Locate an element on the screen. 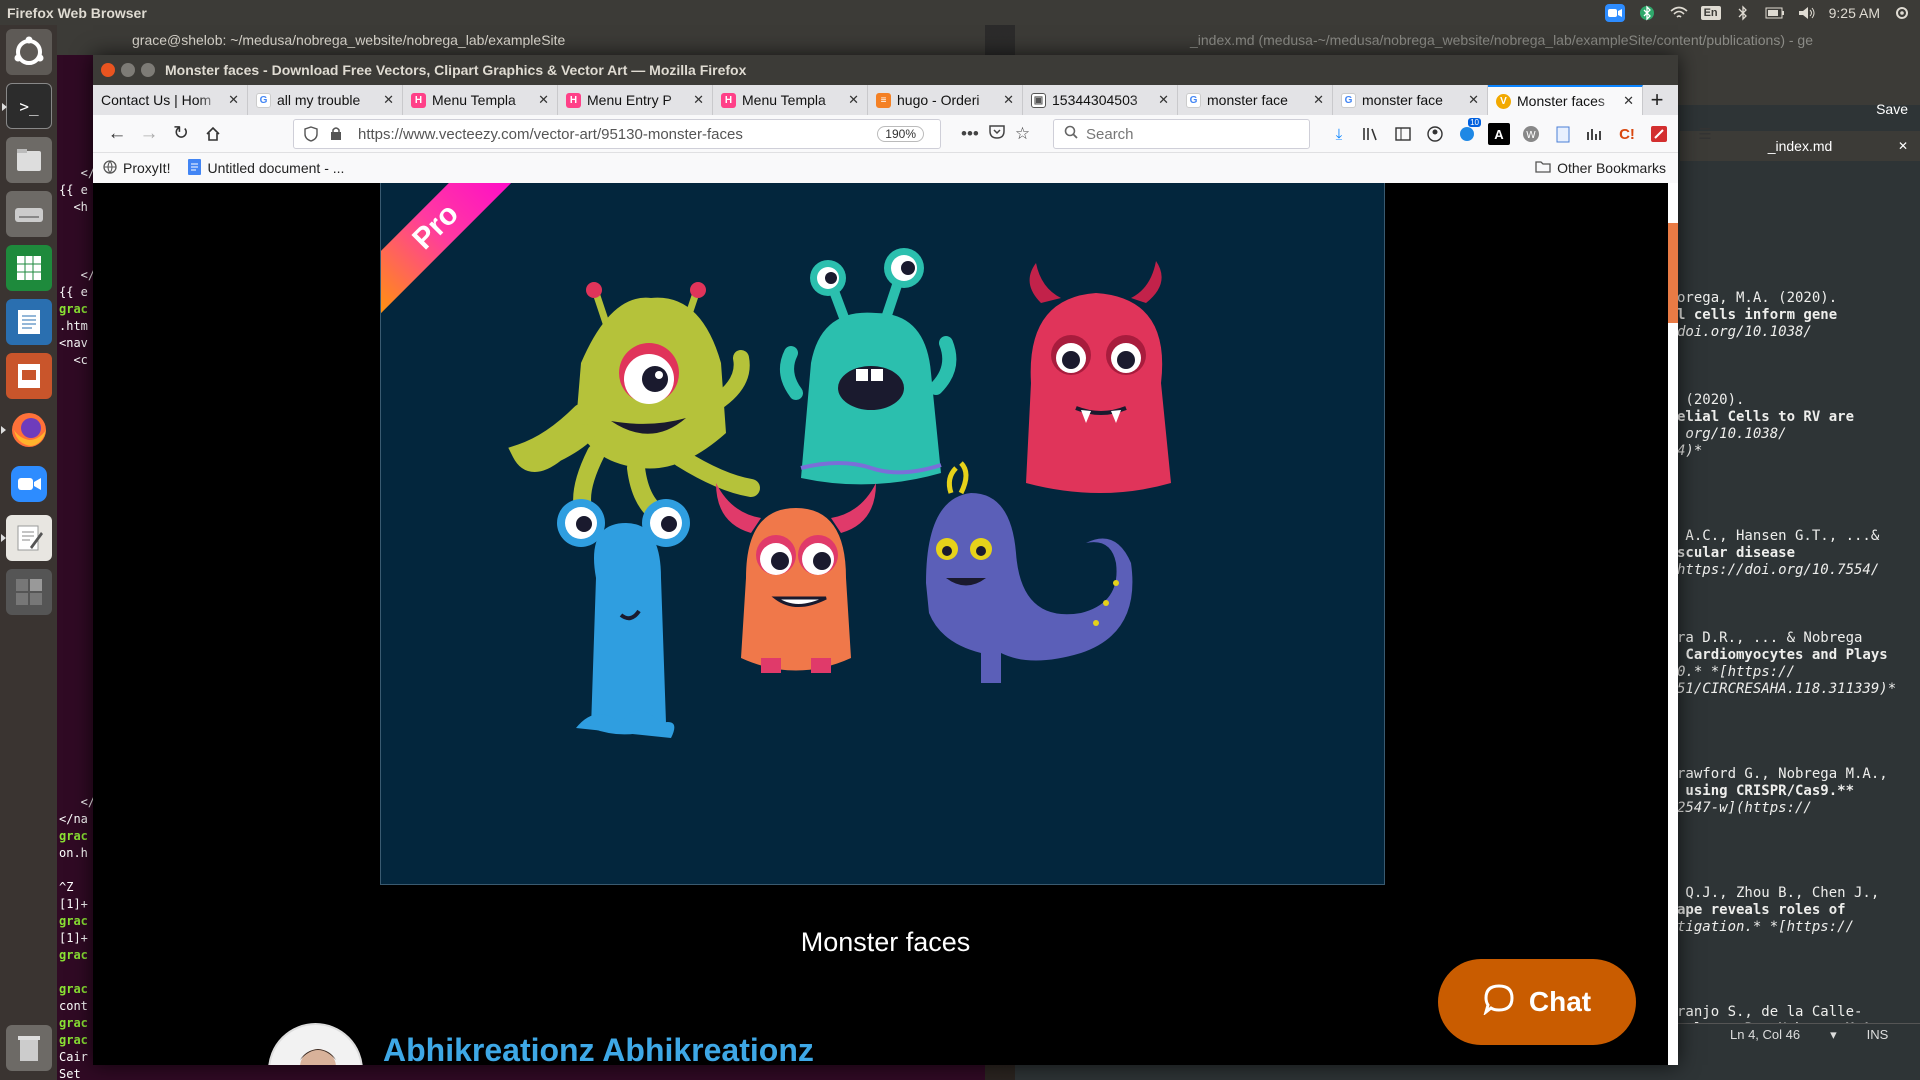 The image size is (1920, 1080). ubuntu-logo-icon is located at coordinates (29, 52).